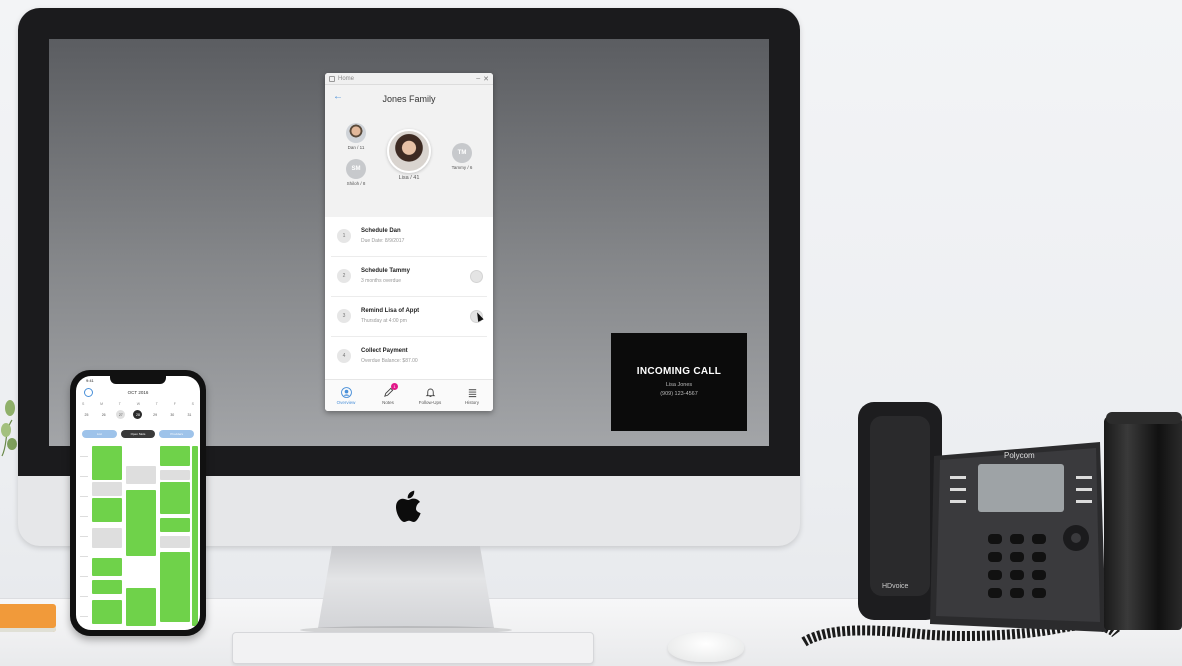 The height and width of the screenshot is (666, 1182). I want to click on nav-overview: Overview, so click(346, 395).